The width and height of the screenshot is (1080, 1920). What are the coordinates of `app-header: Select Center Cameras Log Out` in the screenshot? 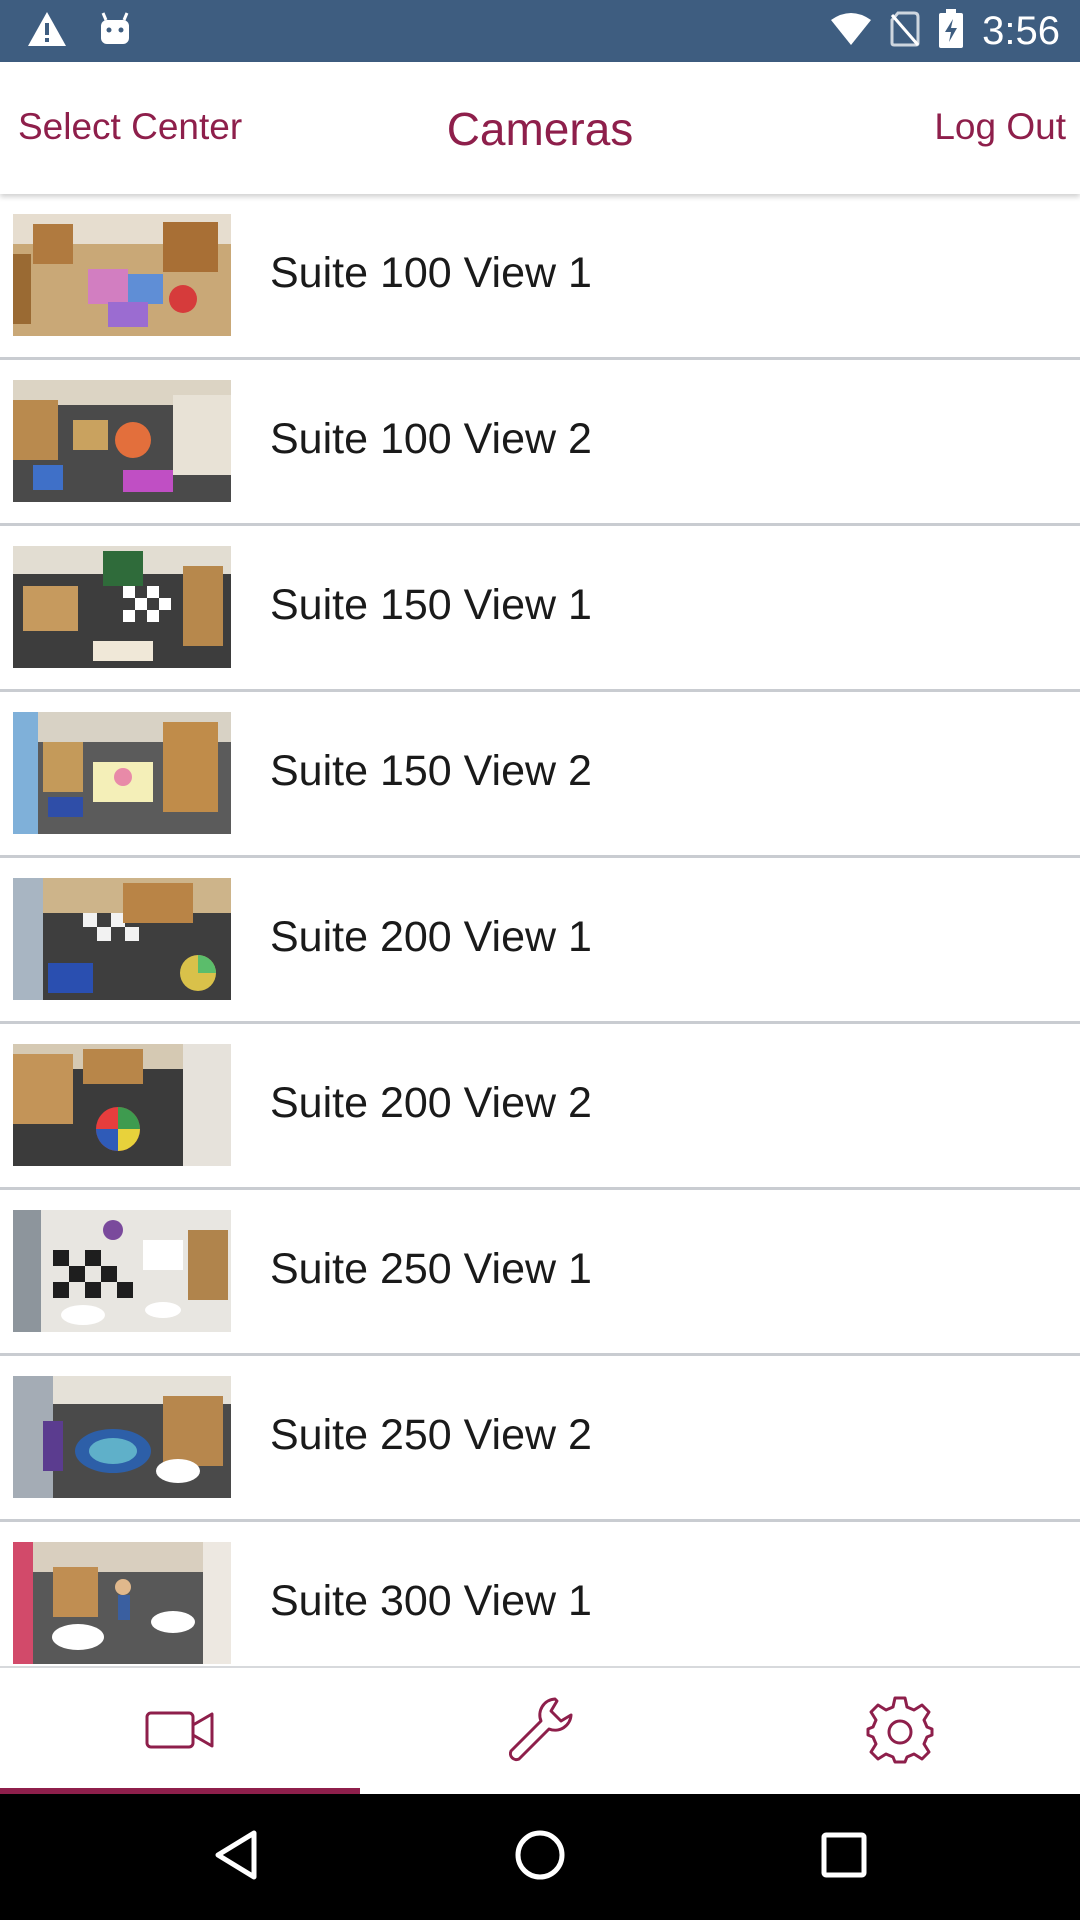 It's located at (540, 128).